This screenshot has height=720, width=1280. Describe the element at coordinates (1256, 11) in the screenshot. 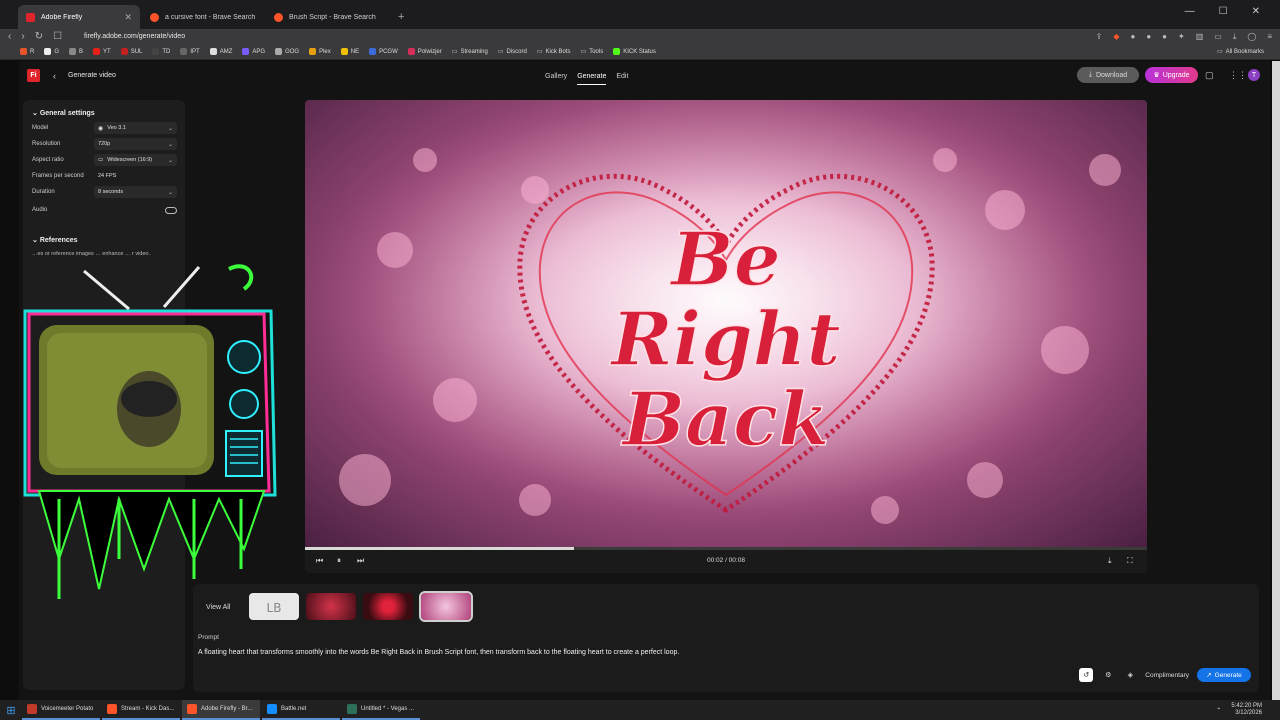

I see `close-window-icon: ✕` at that location.